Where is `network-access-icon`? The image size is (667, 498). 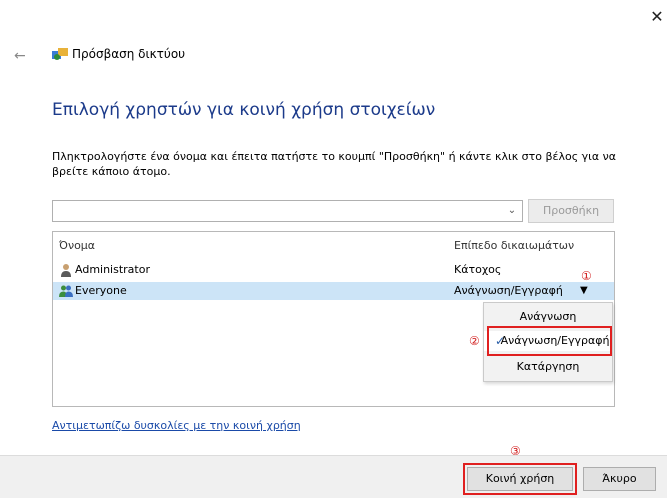 network-access-icon is located at coordinates (60, 54).